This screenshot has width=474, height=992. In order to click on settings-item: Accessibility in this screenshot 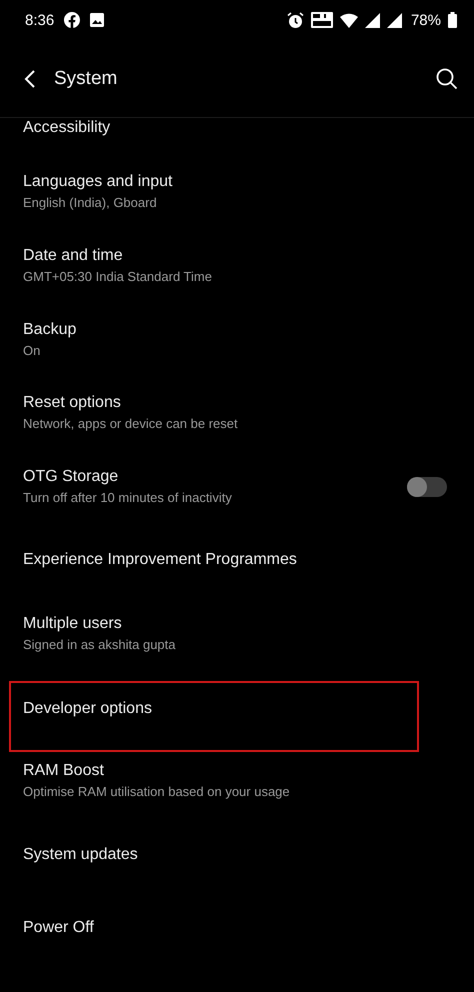, I will do `click(237, 136)`.